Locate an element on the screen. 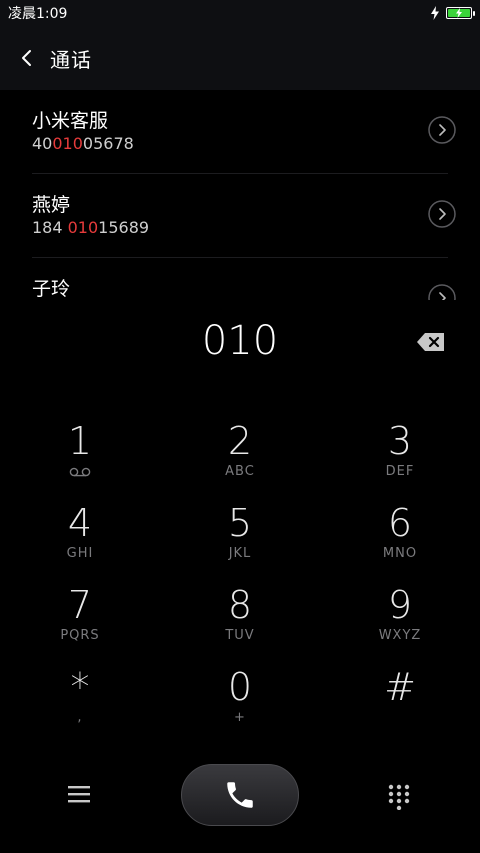 This screenshot has width=480, height=853. contact-item: 子玲 is located at coordinates (244, 279).